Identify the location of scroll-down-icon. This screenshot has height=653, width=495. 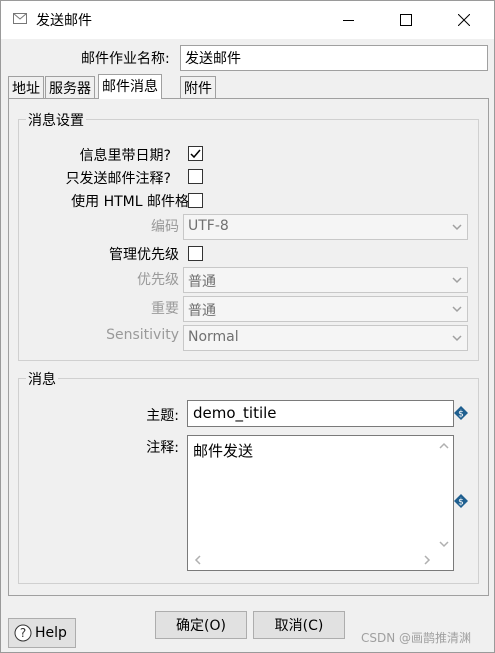
(444, 544).